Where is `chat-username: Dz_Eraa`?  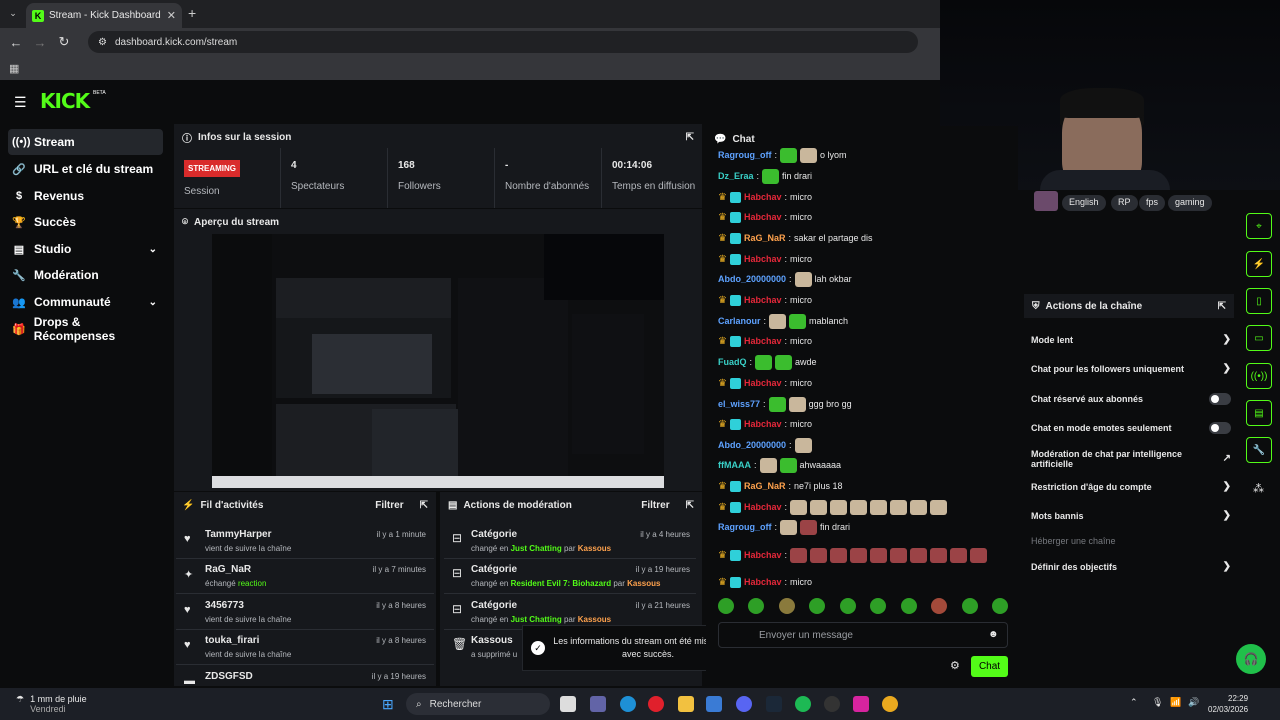
chat-username: Dz_Eraa is located at coordinates (736, 176).